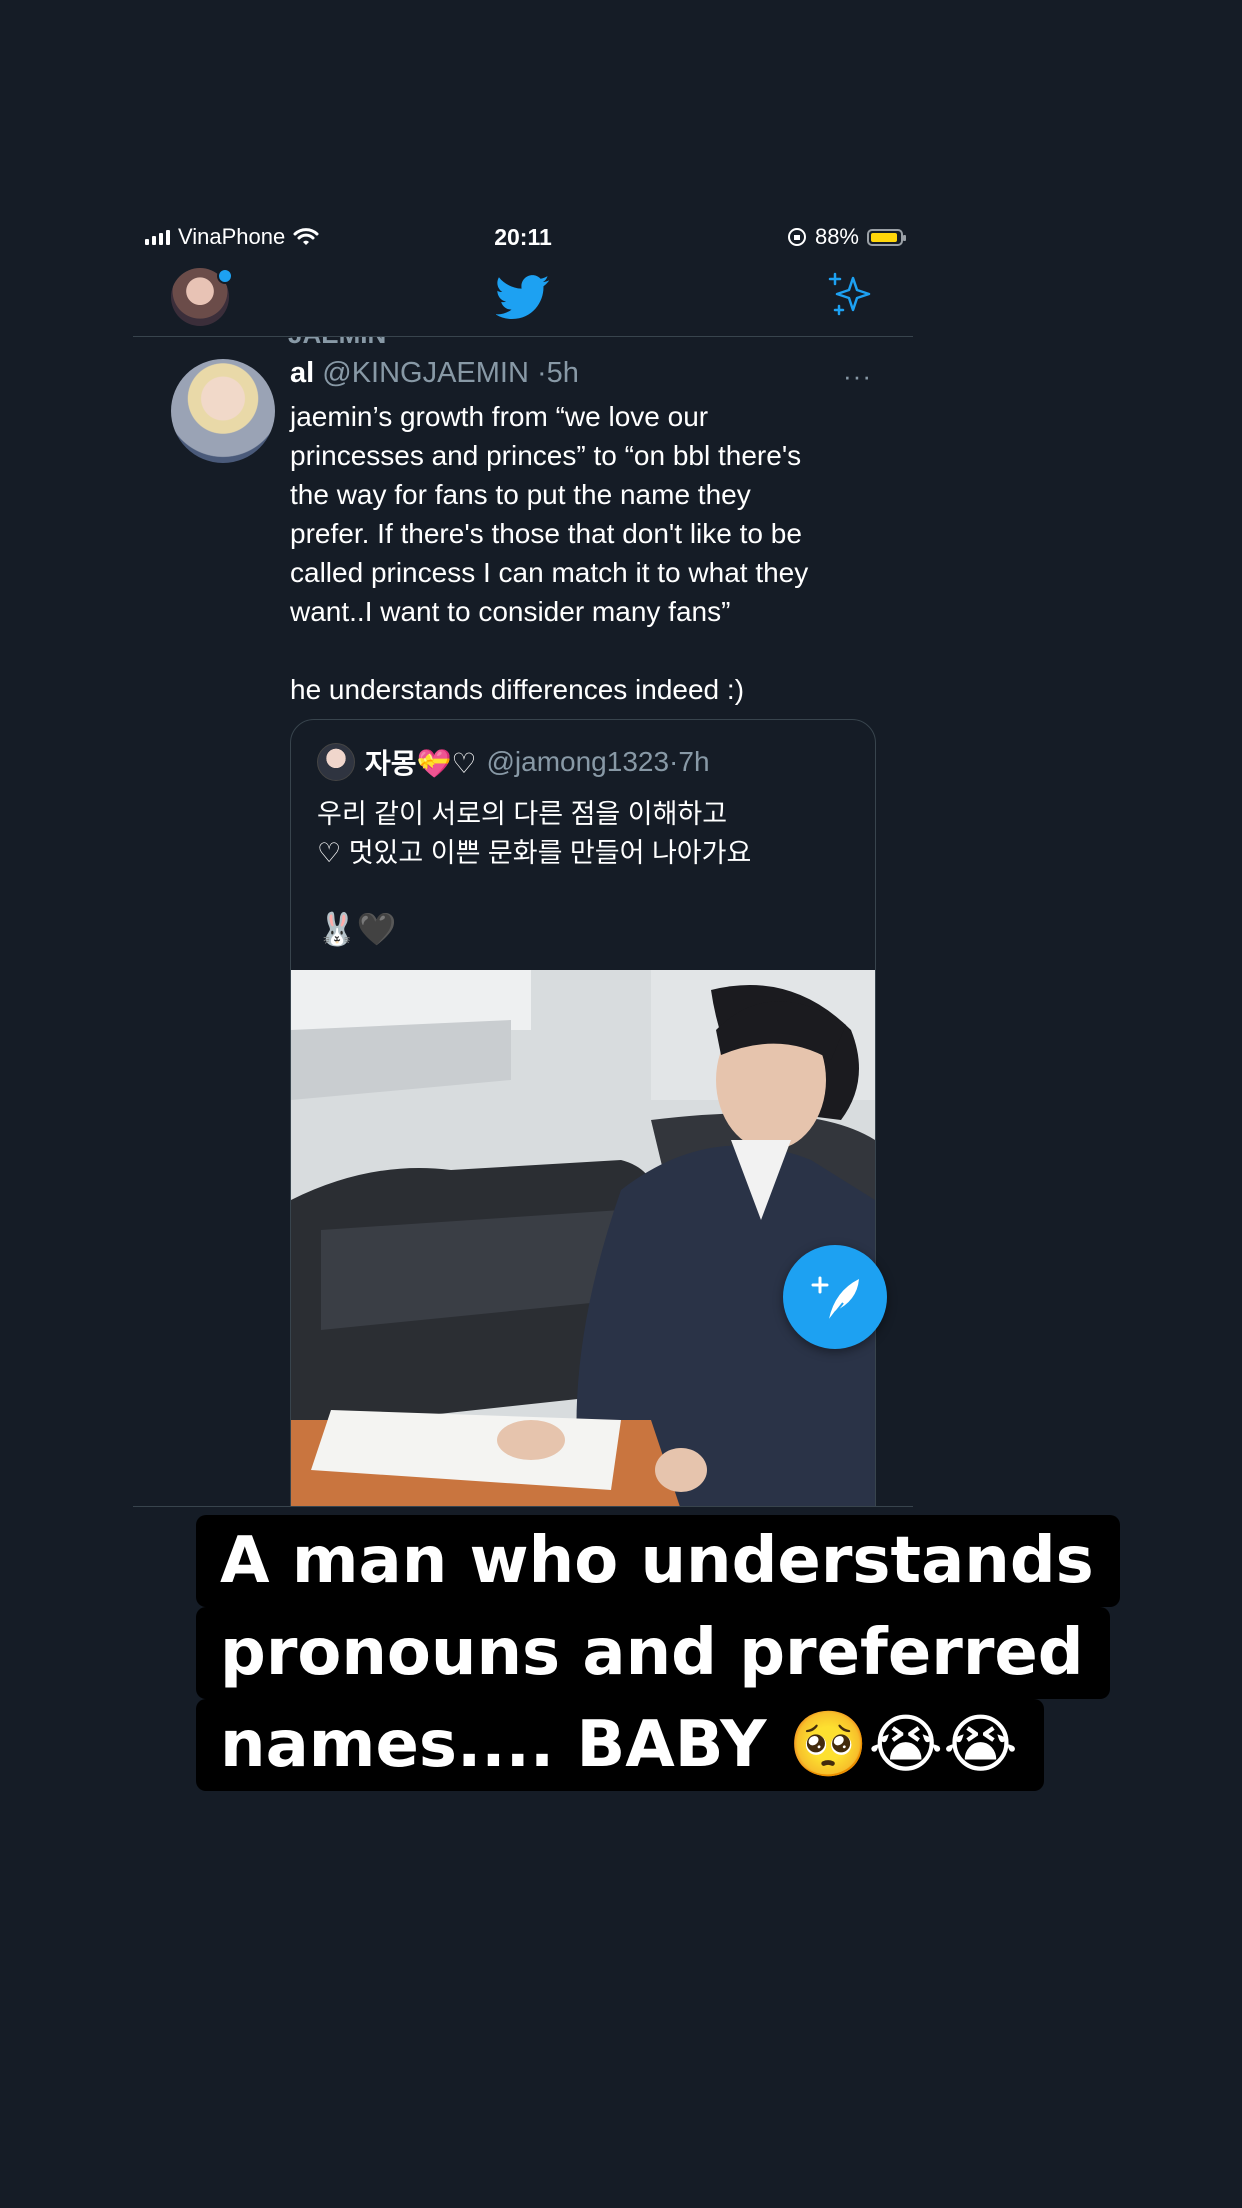  I want to click on caption-line-2: pronouns and preferred, so click(653, 1653).